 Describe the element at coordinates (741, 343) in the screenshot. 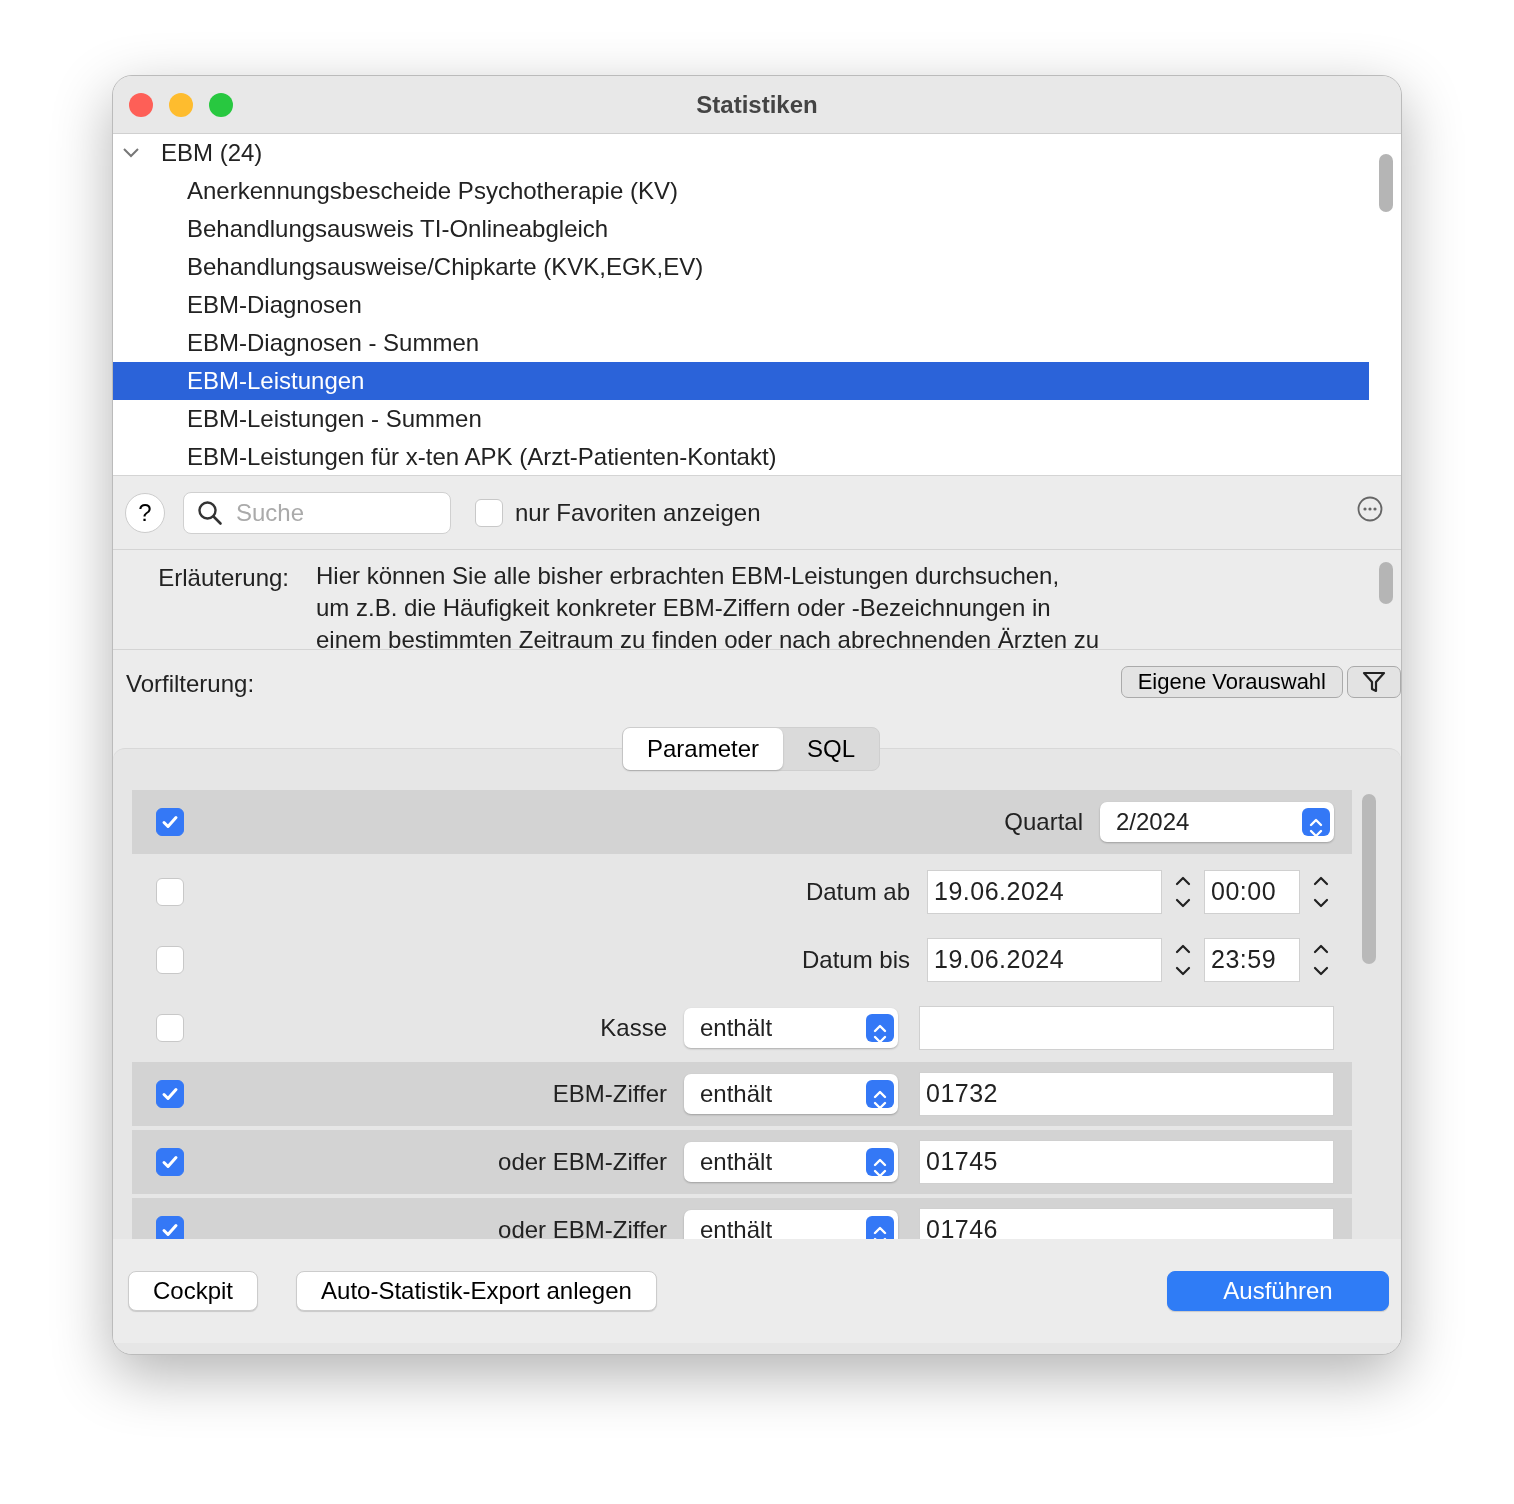

I see `tree-item: EBM-Diagnosen - Summen` at that location.